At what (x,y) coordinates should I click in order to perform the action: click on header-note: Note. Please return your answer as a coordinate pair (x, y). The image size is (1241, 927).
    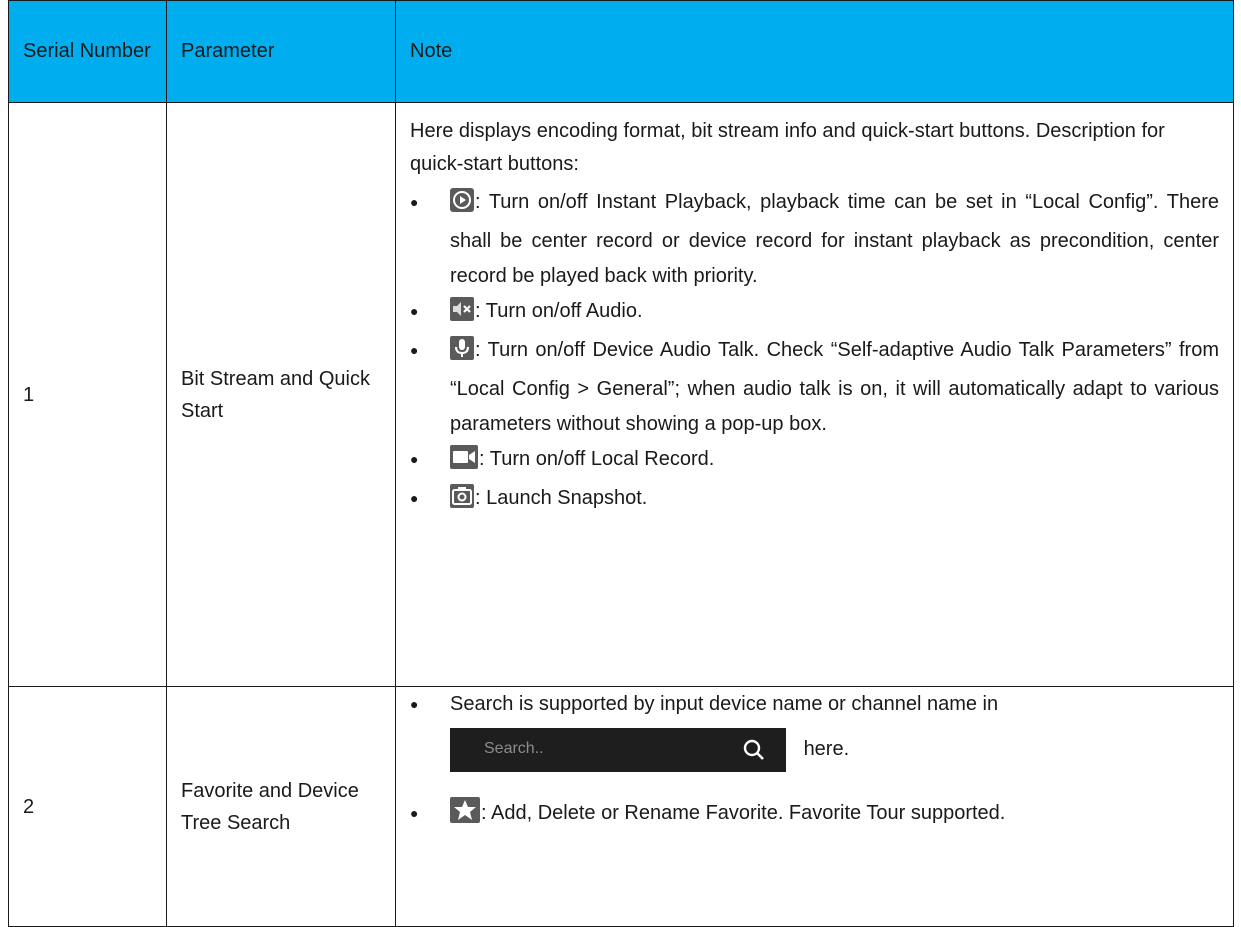
    Looking at the image, I should click on (814, 51).